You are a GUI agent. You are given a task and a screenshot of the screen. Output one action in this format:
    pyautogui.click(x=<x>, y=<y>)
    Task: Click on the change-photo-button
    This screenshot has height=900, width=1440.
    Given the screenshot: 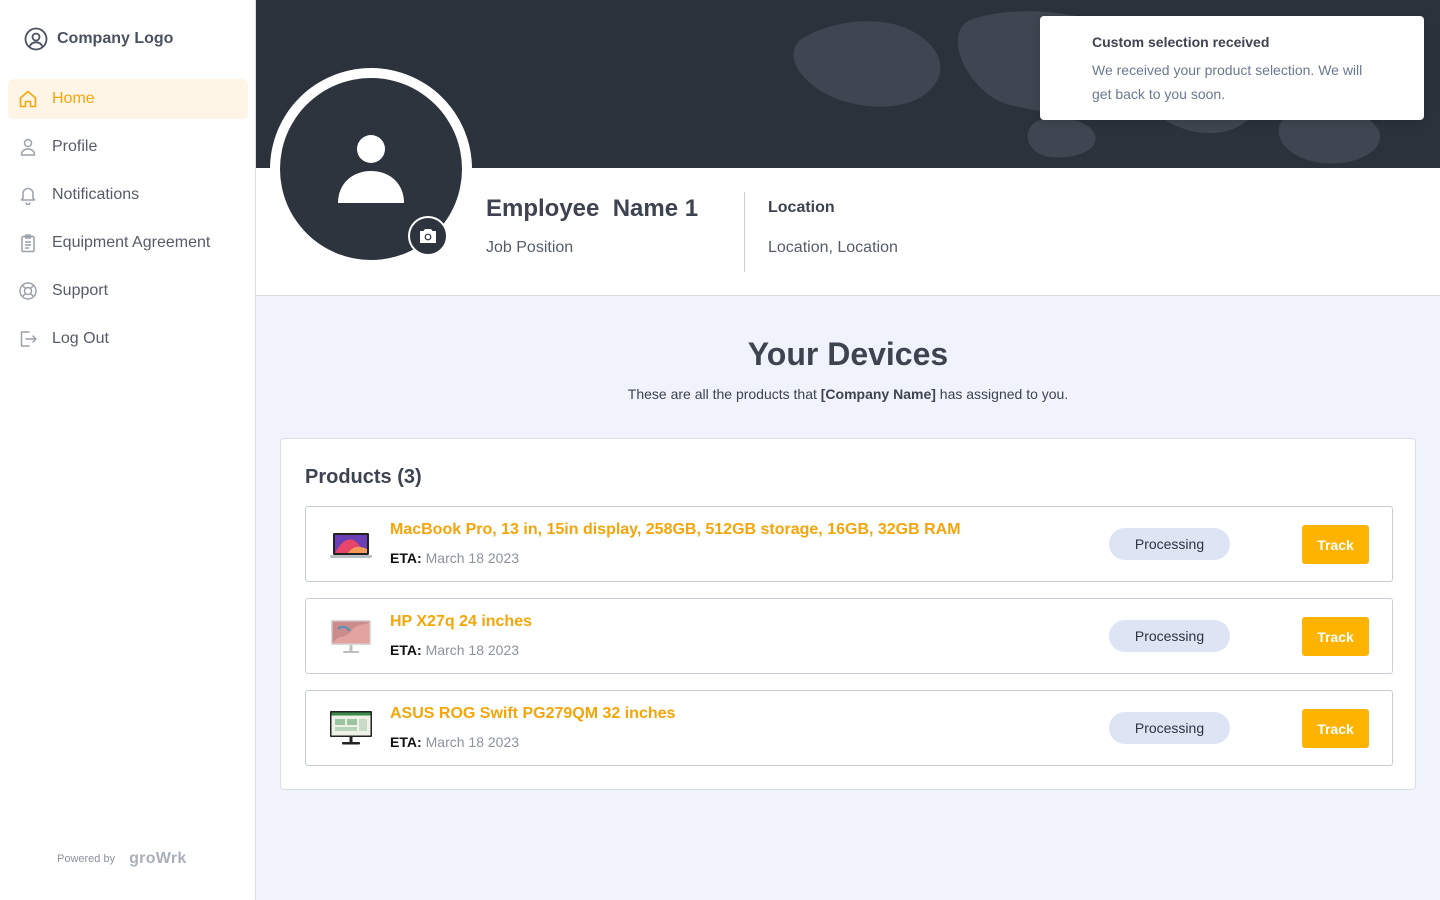 What is the action you would take?
    pyautogui.click(x=428, y=236)
    